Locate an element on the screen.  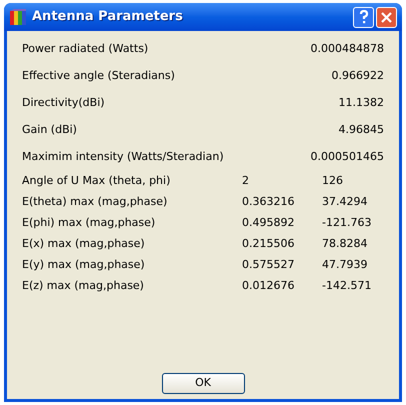
parameter-value: 0.363216 is located at coordinates (269, 202).